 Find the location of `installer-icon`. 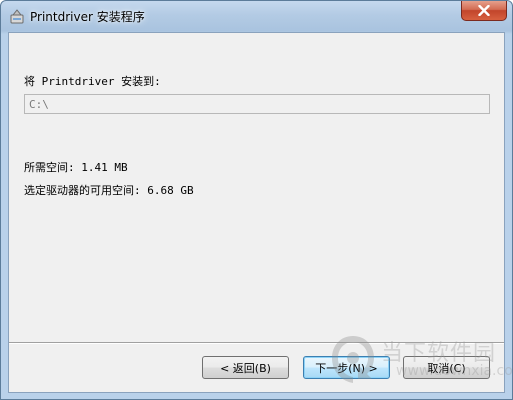

installer-icon is located at coordinates (17, 17).